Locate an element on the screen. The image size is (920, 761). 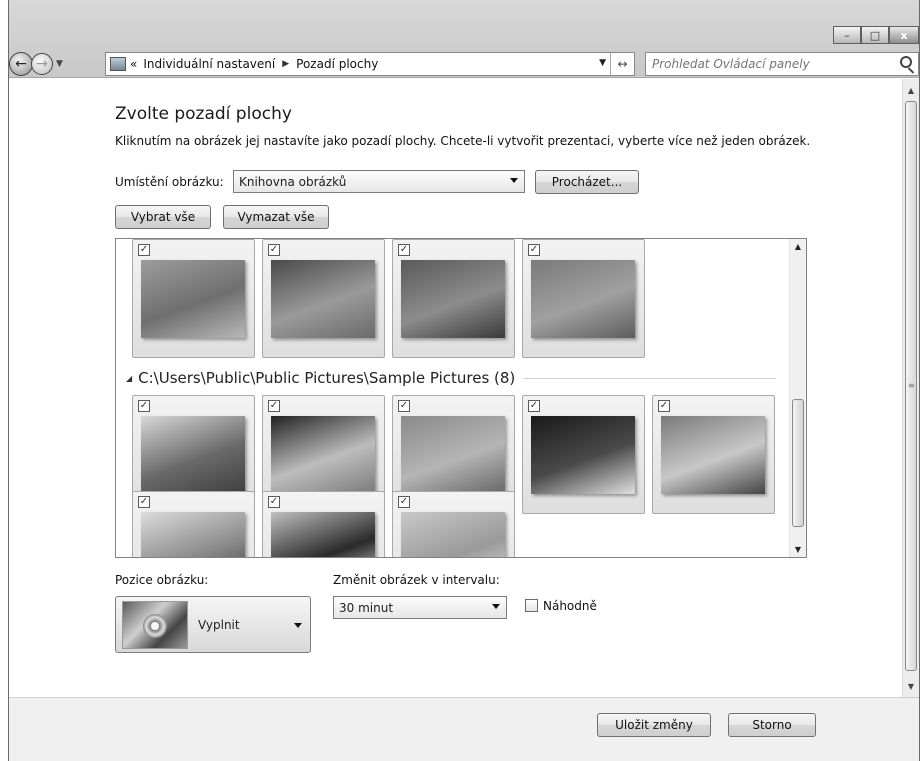
picture-tile-dog-grass: ✓ is located at coordinates (583, 298).